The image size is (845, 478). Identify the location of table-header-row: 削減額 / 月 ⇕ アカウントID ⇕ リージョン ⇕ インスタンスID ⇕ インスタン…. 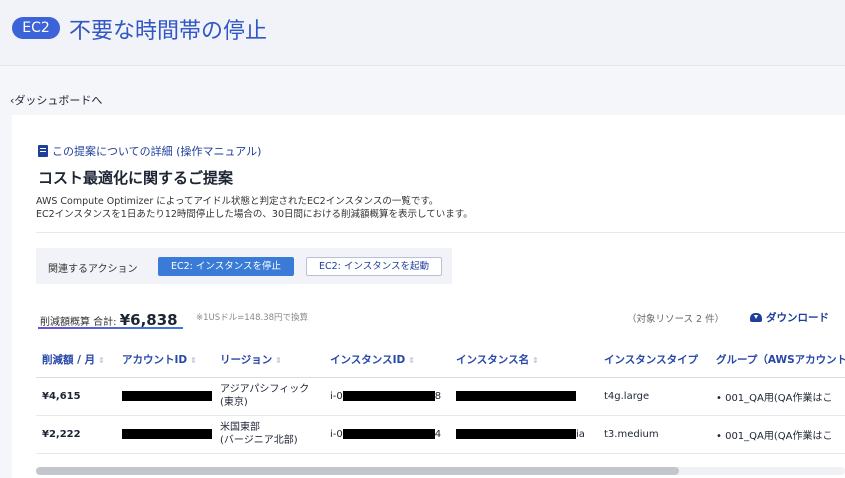
(440, 360).